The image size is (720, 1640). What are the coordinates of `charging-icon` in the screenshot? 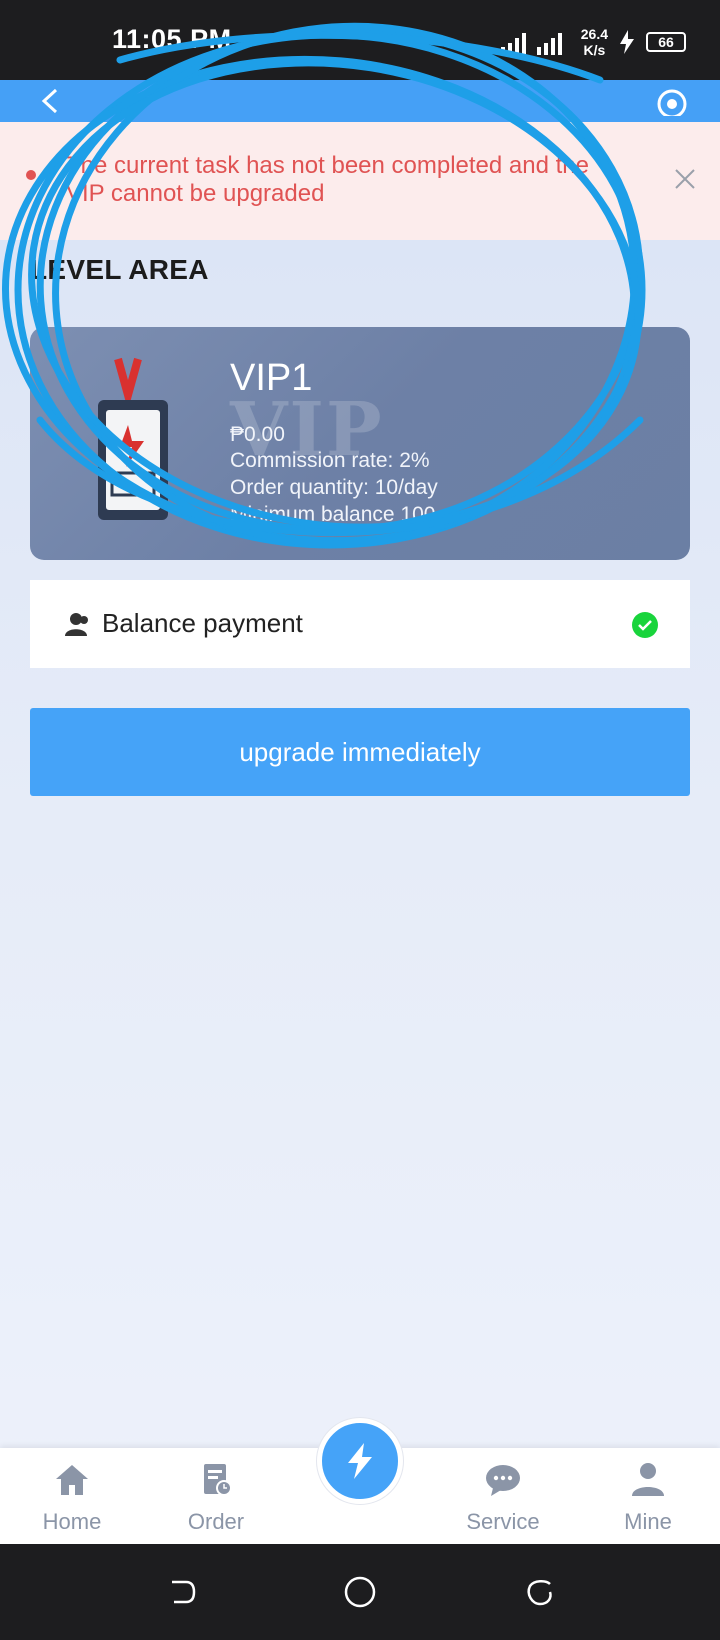 It's located at (627, 42).